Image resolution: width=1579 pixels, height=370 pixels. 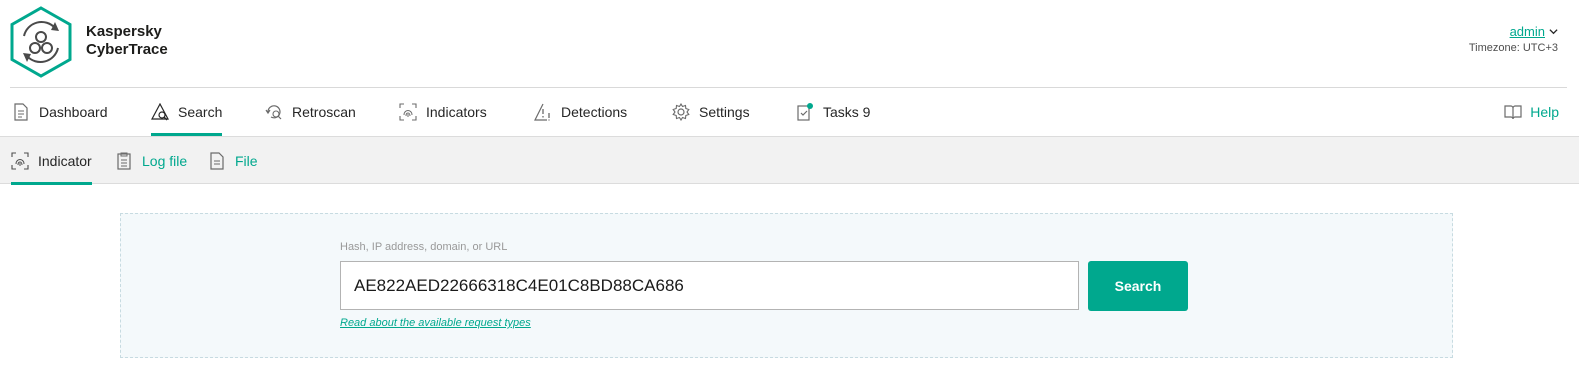 What do you see at coordinates (21, 112) in the screenshot?
I see `document-icon` at bounding box center [21, 112].